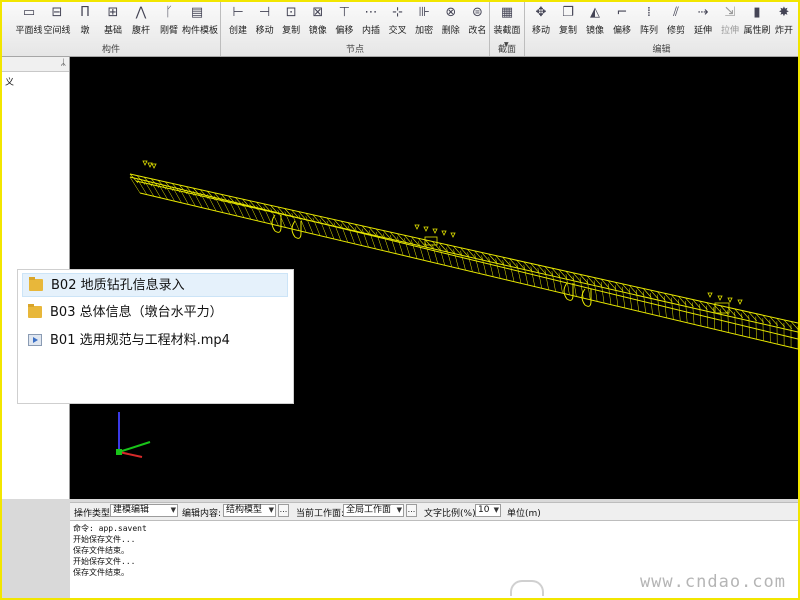 The width and height of the screenshot is (800, 600). I want to click on move-icon: ✥, so click(541, 12).